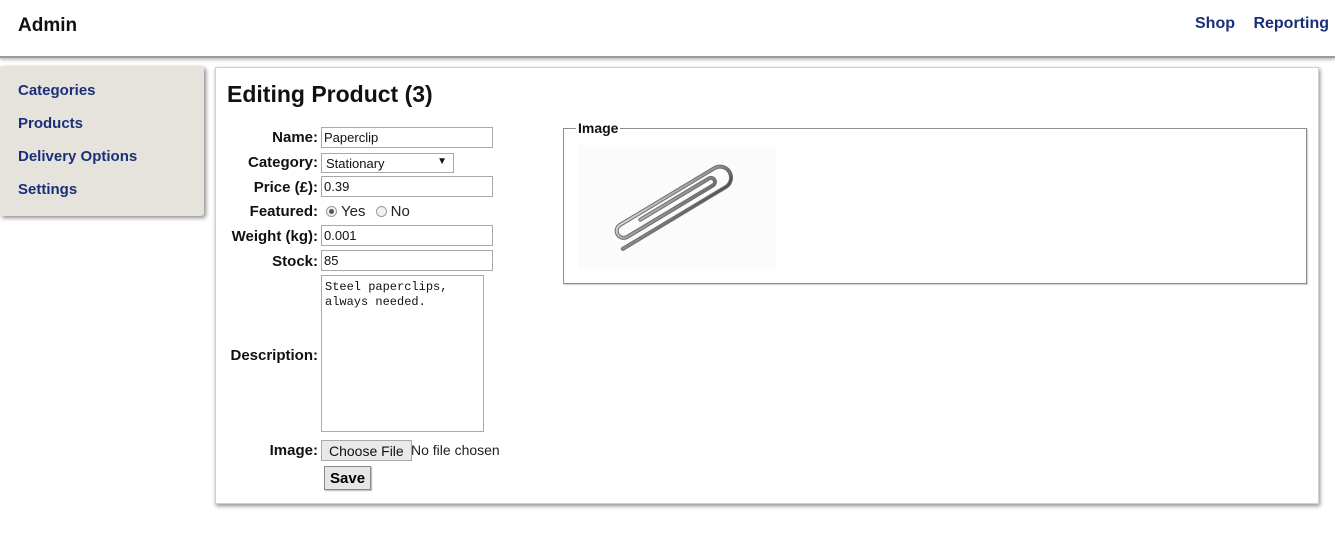 The image size is (1335, 538). I want to click on description-textarea: Steel paperclips, always needed., so click(402, 353).